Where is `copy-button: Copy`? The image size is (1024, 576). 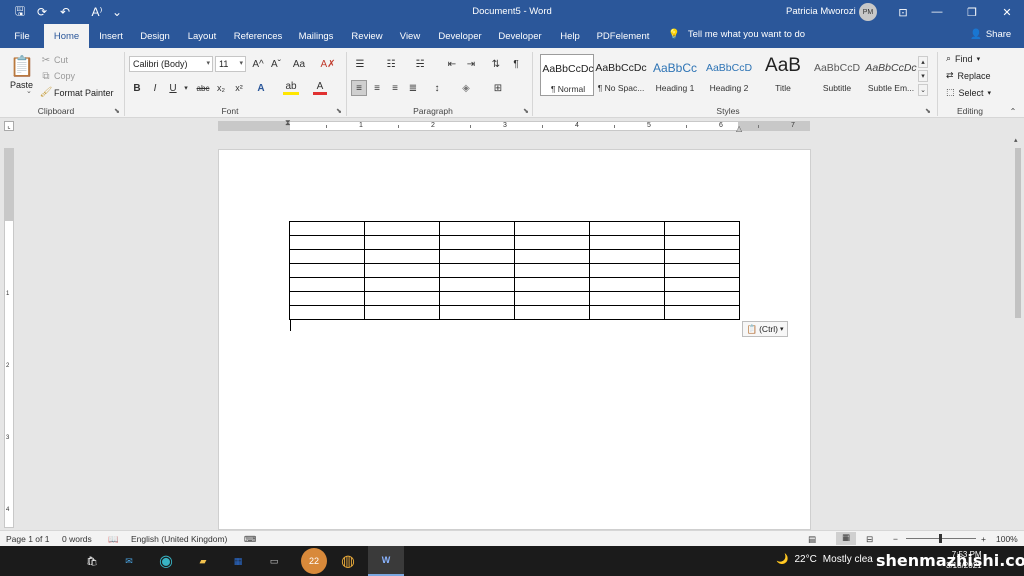
copy-button: Copy is located at coordinates (64, 76).